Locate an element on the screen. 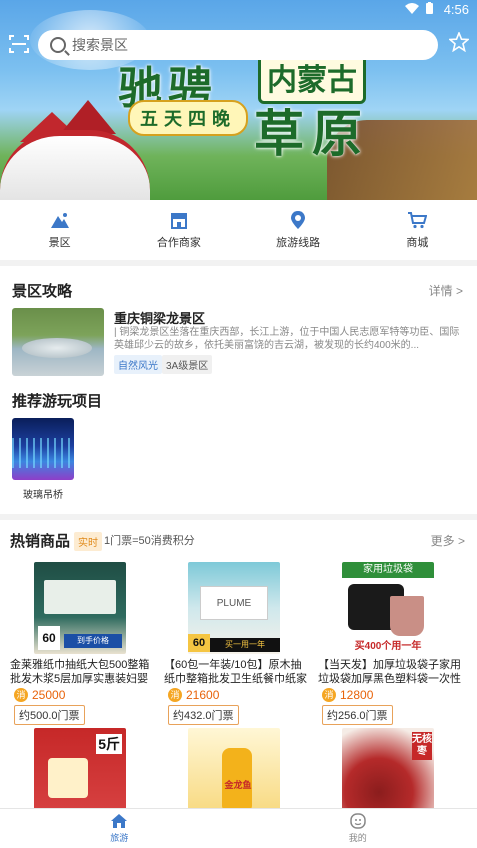 Image resolution: width=477 pixels, height=848 pixels. project-title: 推荐游玩项目 is located at coordinates (57, 401).